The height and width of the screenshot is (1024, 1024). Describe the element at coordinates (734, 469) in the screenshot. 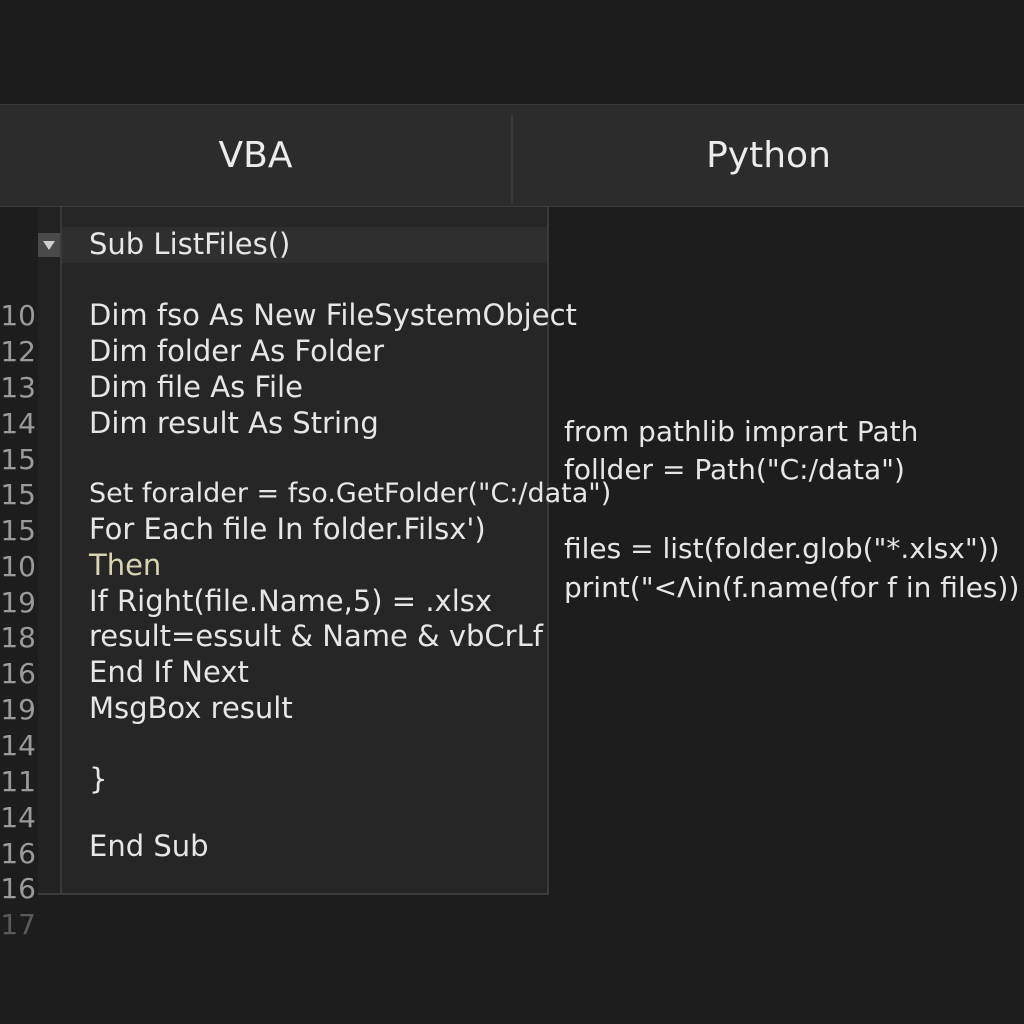

I see `code-line: follder = Path("C:/data")` at that location.